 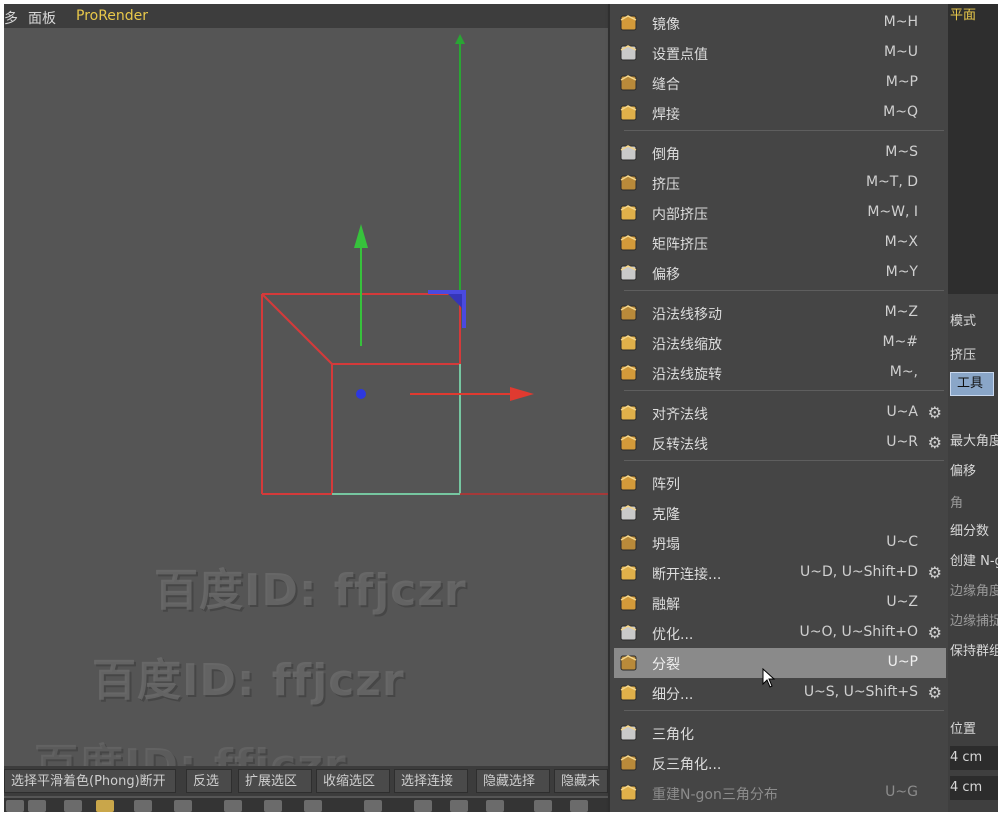 I want to click on array-icon, so click(x=629, y=483).